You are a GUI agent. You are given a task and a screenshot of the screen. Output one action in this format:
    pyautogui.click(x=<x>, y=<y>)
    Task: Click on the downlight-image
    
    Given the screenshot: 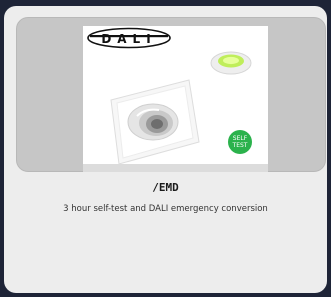 What is the action you would take?
    pyautogui.click(x=155, y=122)
    